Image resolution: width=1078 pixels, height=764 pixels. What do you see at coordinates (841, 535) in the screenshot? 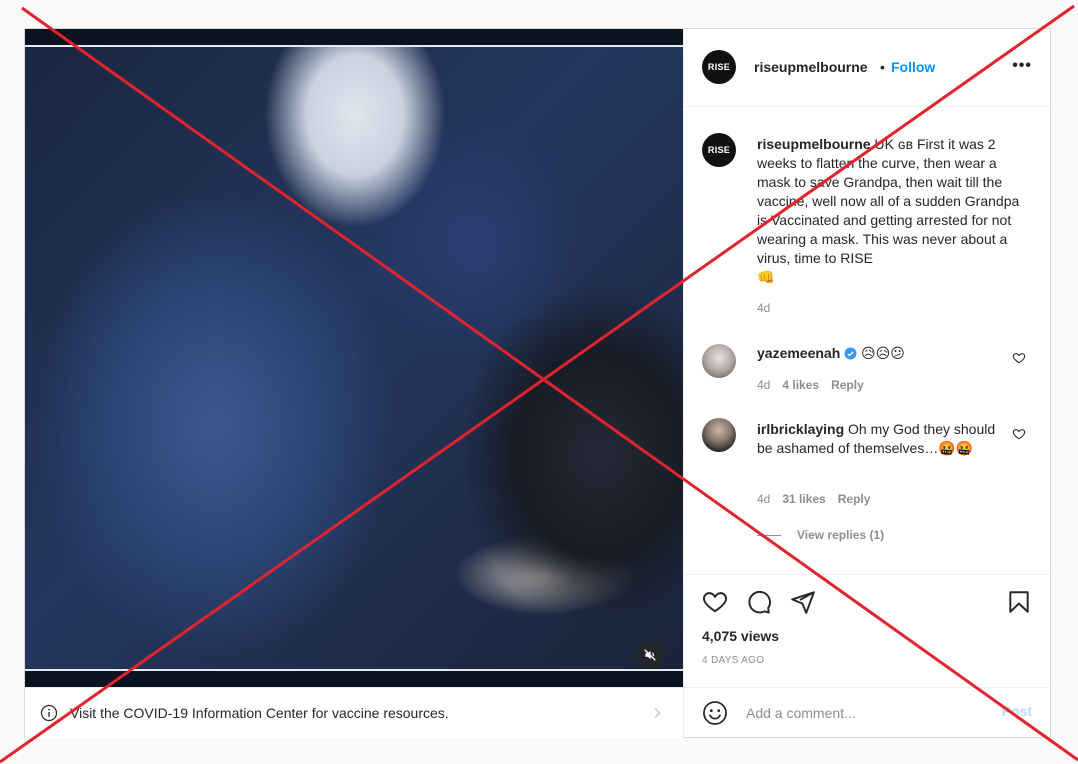
I see `view-replies-label: View replies (1)` at bounding box center [841, 535].